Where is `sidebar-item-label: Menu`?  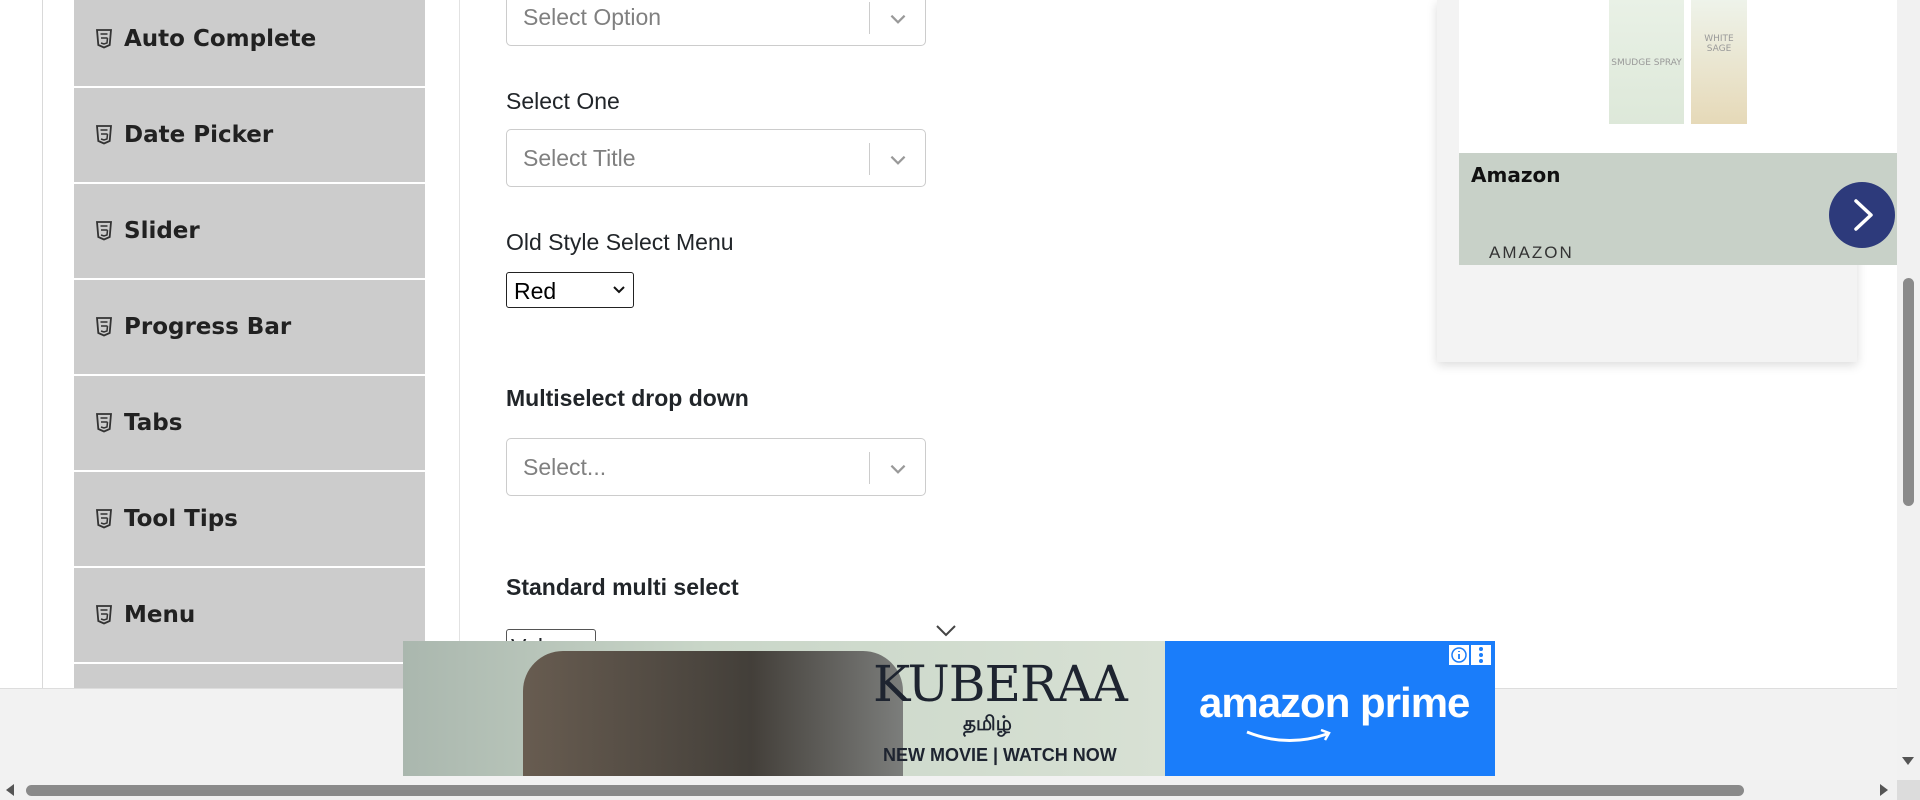 sidebar-item-label: Menu is located at coordinates (160, 615).